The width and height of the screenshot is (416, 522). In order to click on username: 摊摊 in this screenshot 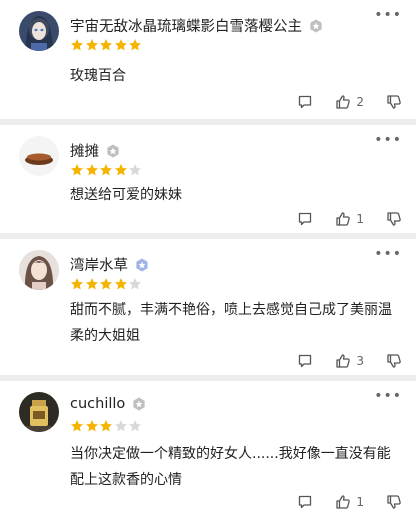, I will do `click(95, 150)`.